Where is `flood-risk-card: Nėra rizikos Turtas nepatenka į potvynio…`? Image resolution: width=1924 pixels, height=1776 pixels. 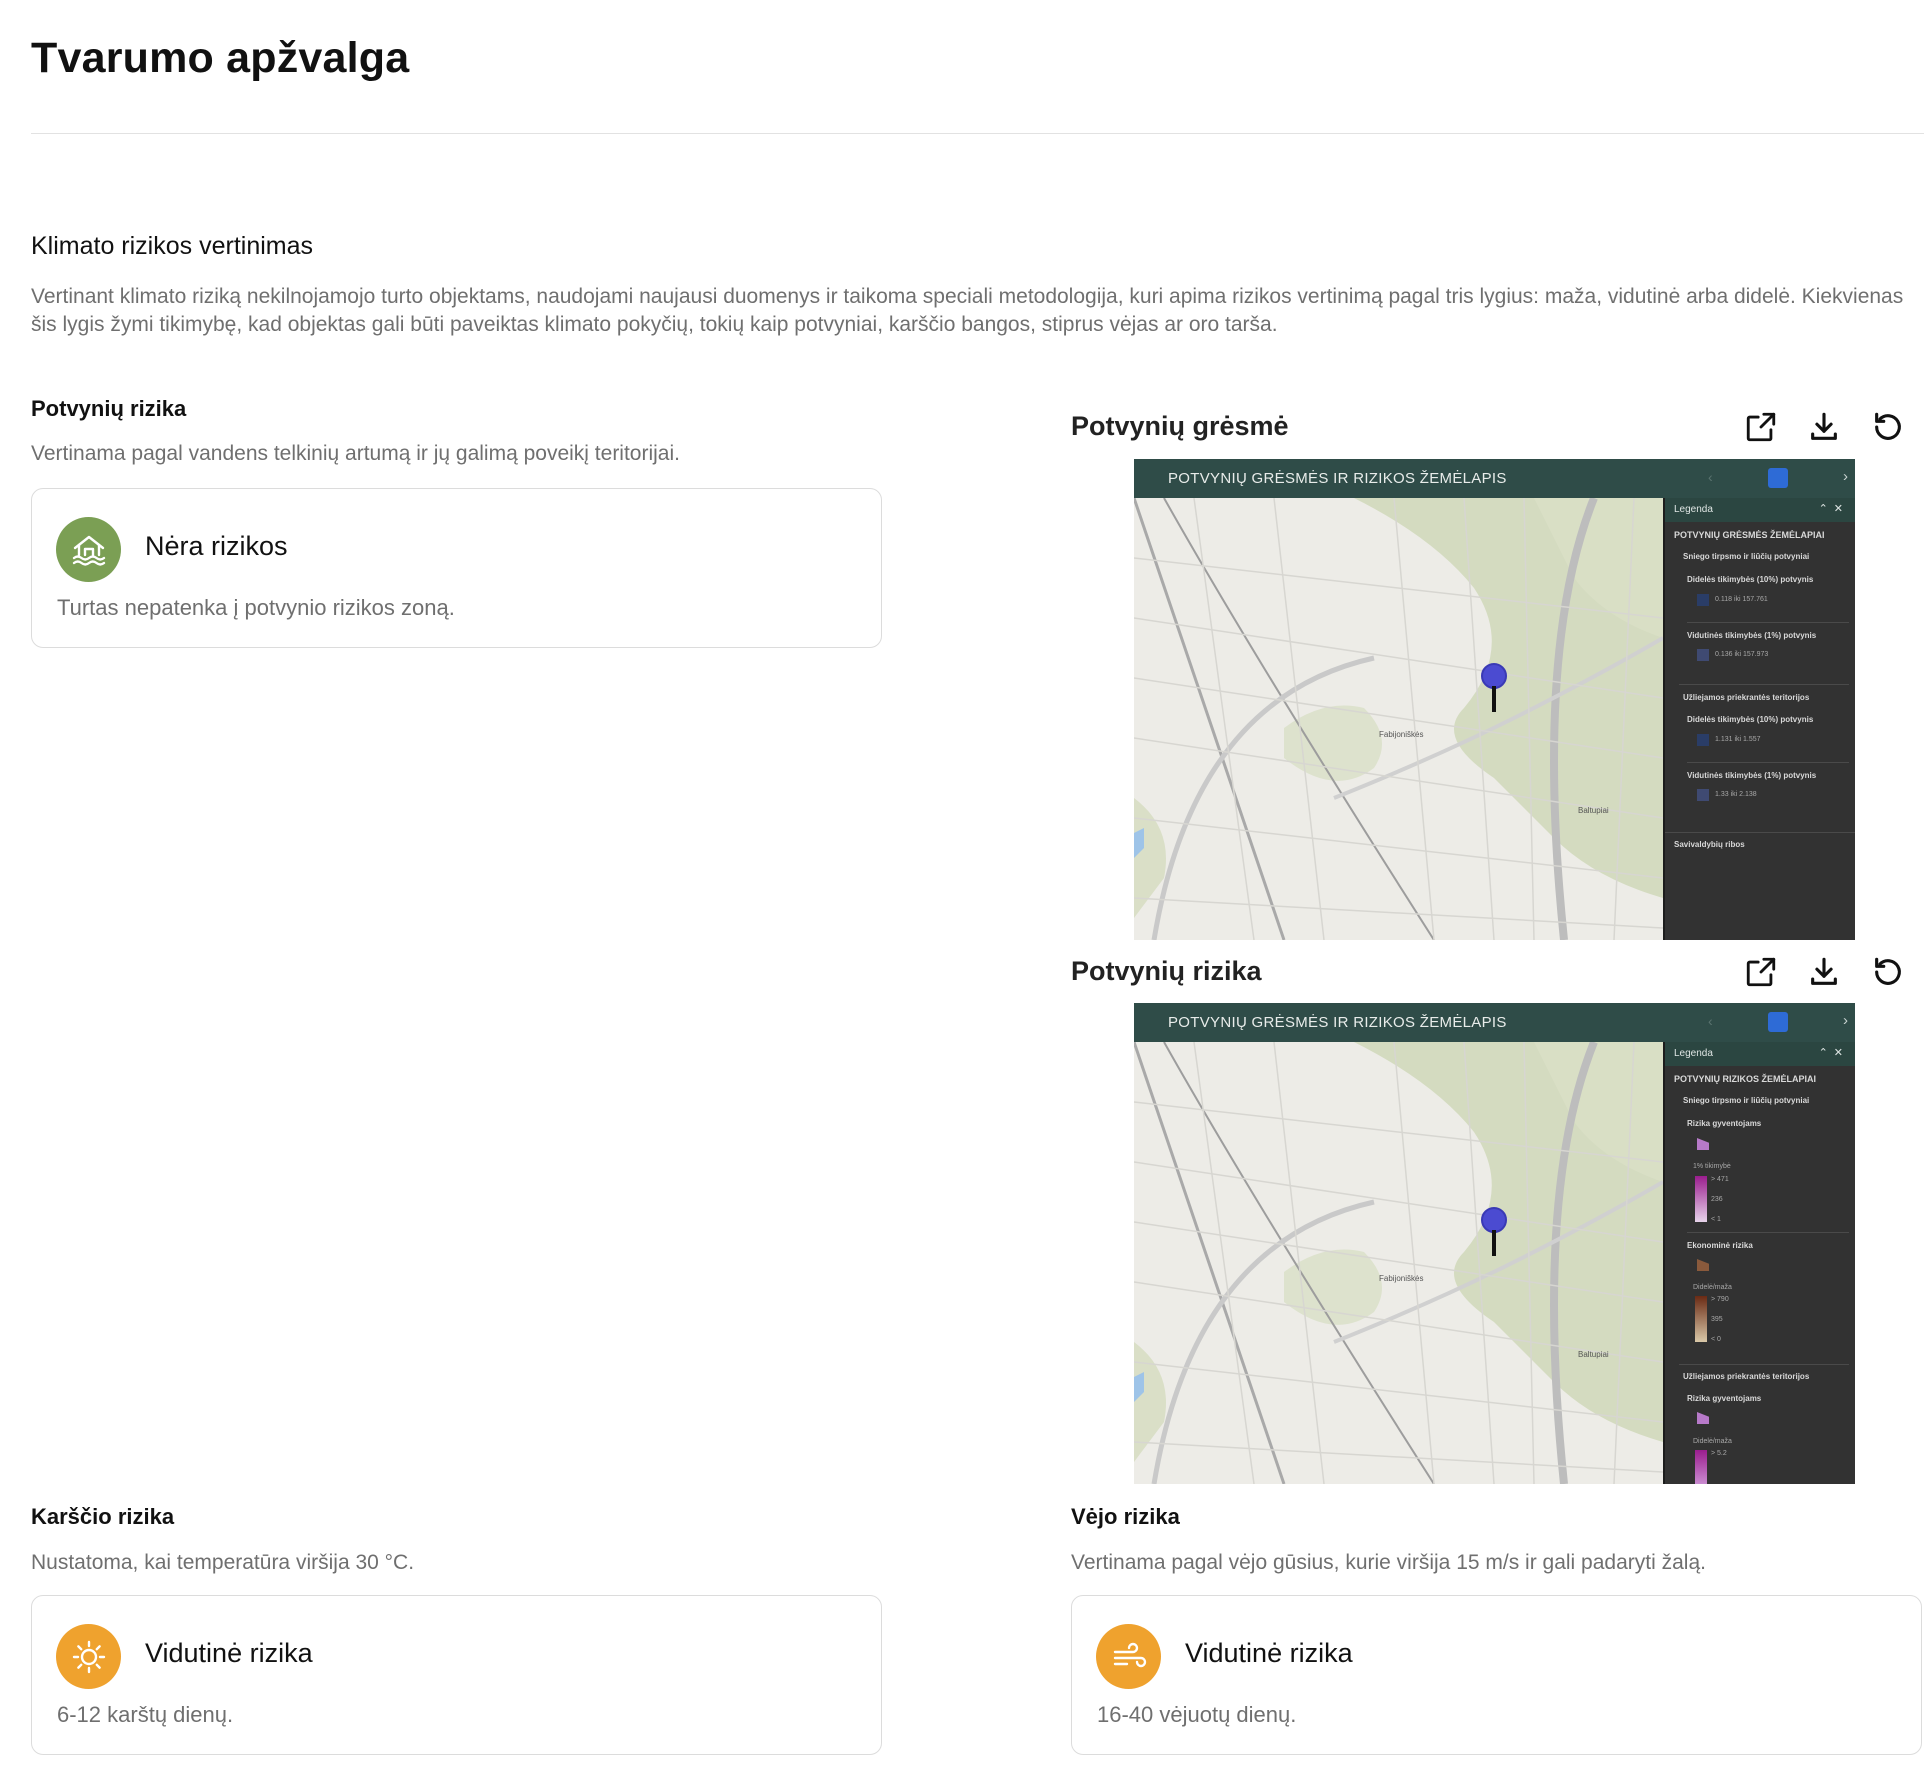 flood-risk-card: Nėra rizikos Turtas nepatenka į potvynio… is located at coordinates (456, 568).